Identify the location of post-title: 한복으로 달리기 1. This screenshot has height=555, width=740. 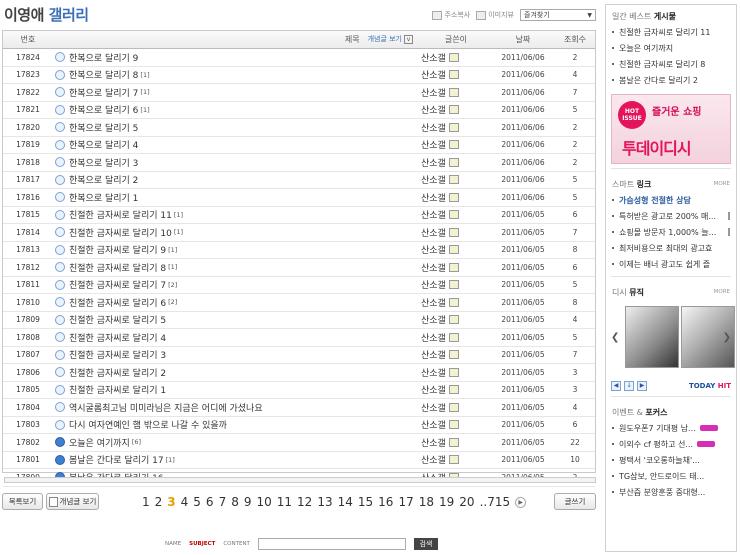
(237, 197).